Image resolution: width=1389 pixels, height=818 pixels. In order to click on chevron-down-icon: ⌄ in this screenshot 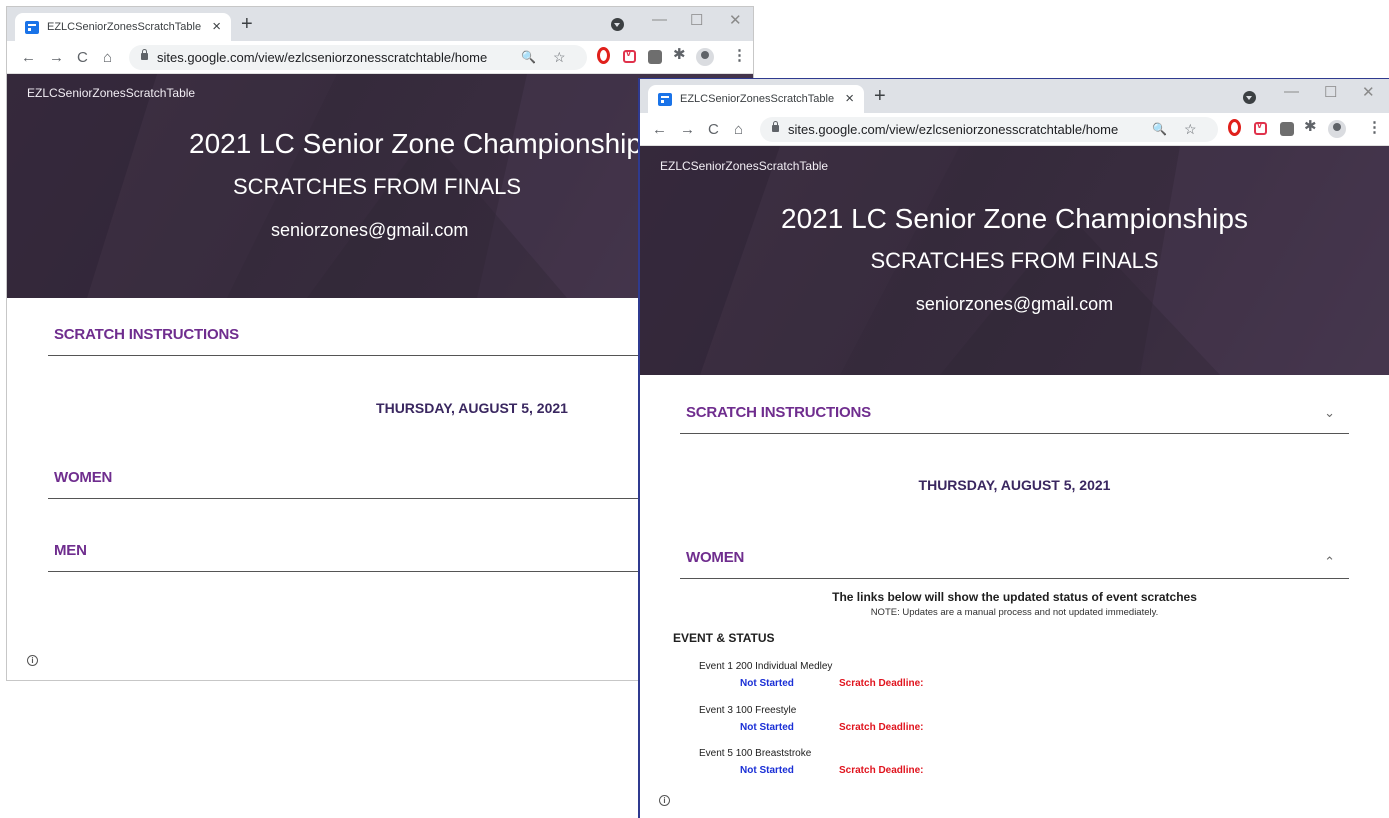, I will do `click(1329, 413)`.